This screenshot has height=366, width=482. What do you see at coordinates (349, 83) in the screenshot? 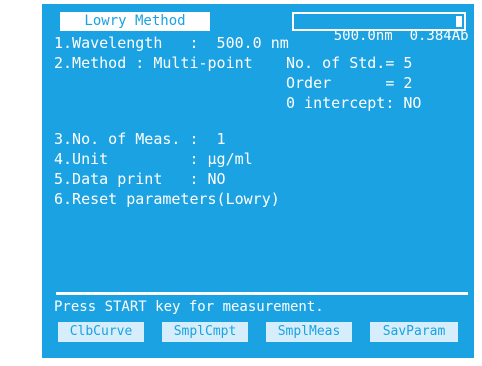
I see `param-order: Order = 2` at bounding box center [349, 83].